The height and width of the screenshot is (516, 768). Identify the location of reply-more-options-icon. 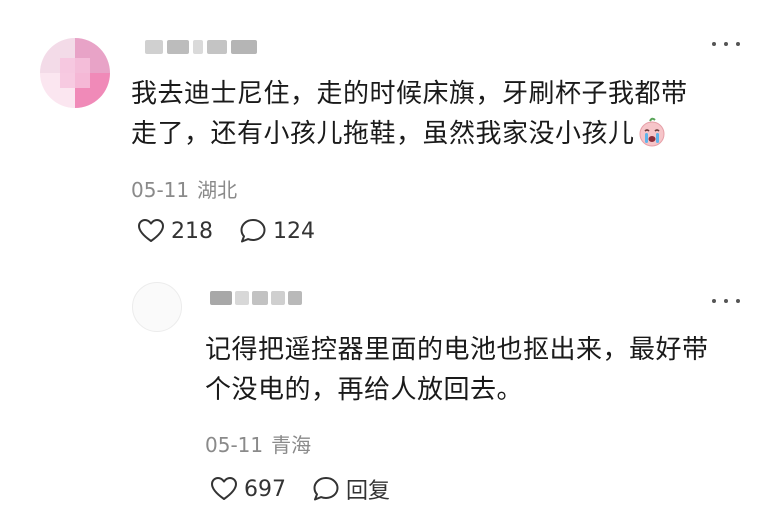
(726, 301).